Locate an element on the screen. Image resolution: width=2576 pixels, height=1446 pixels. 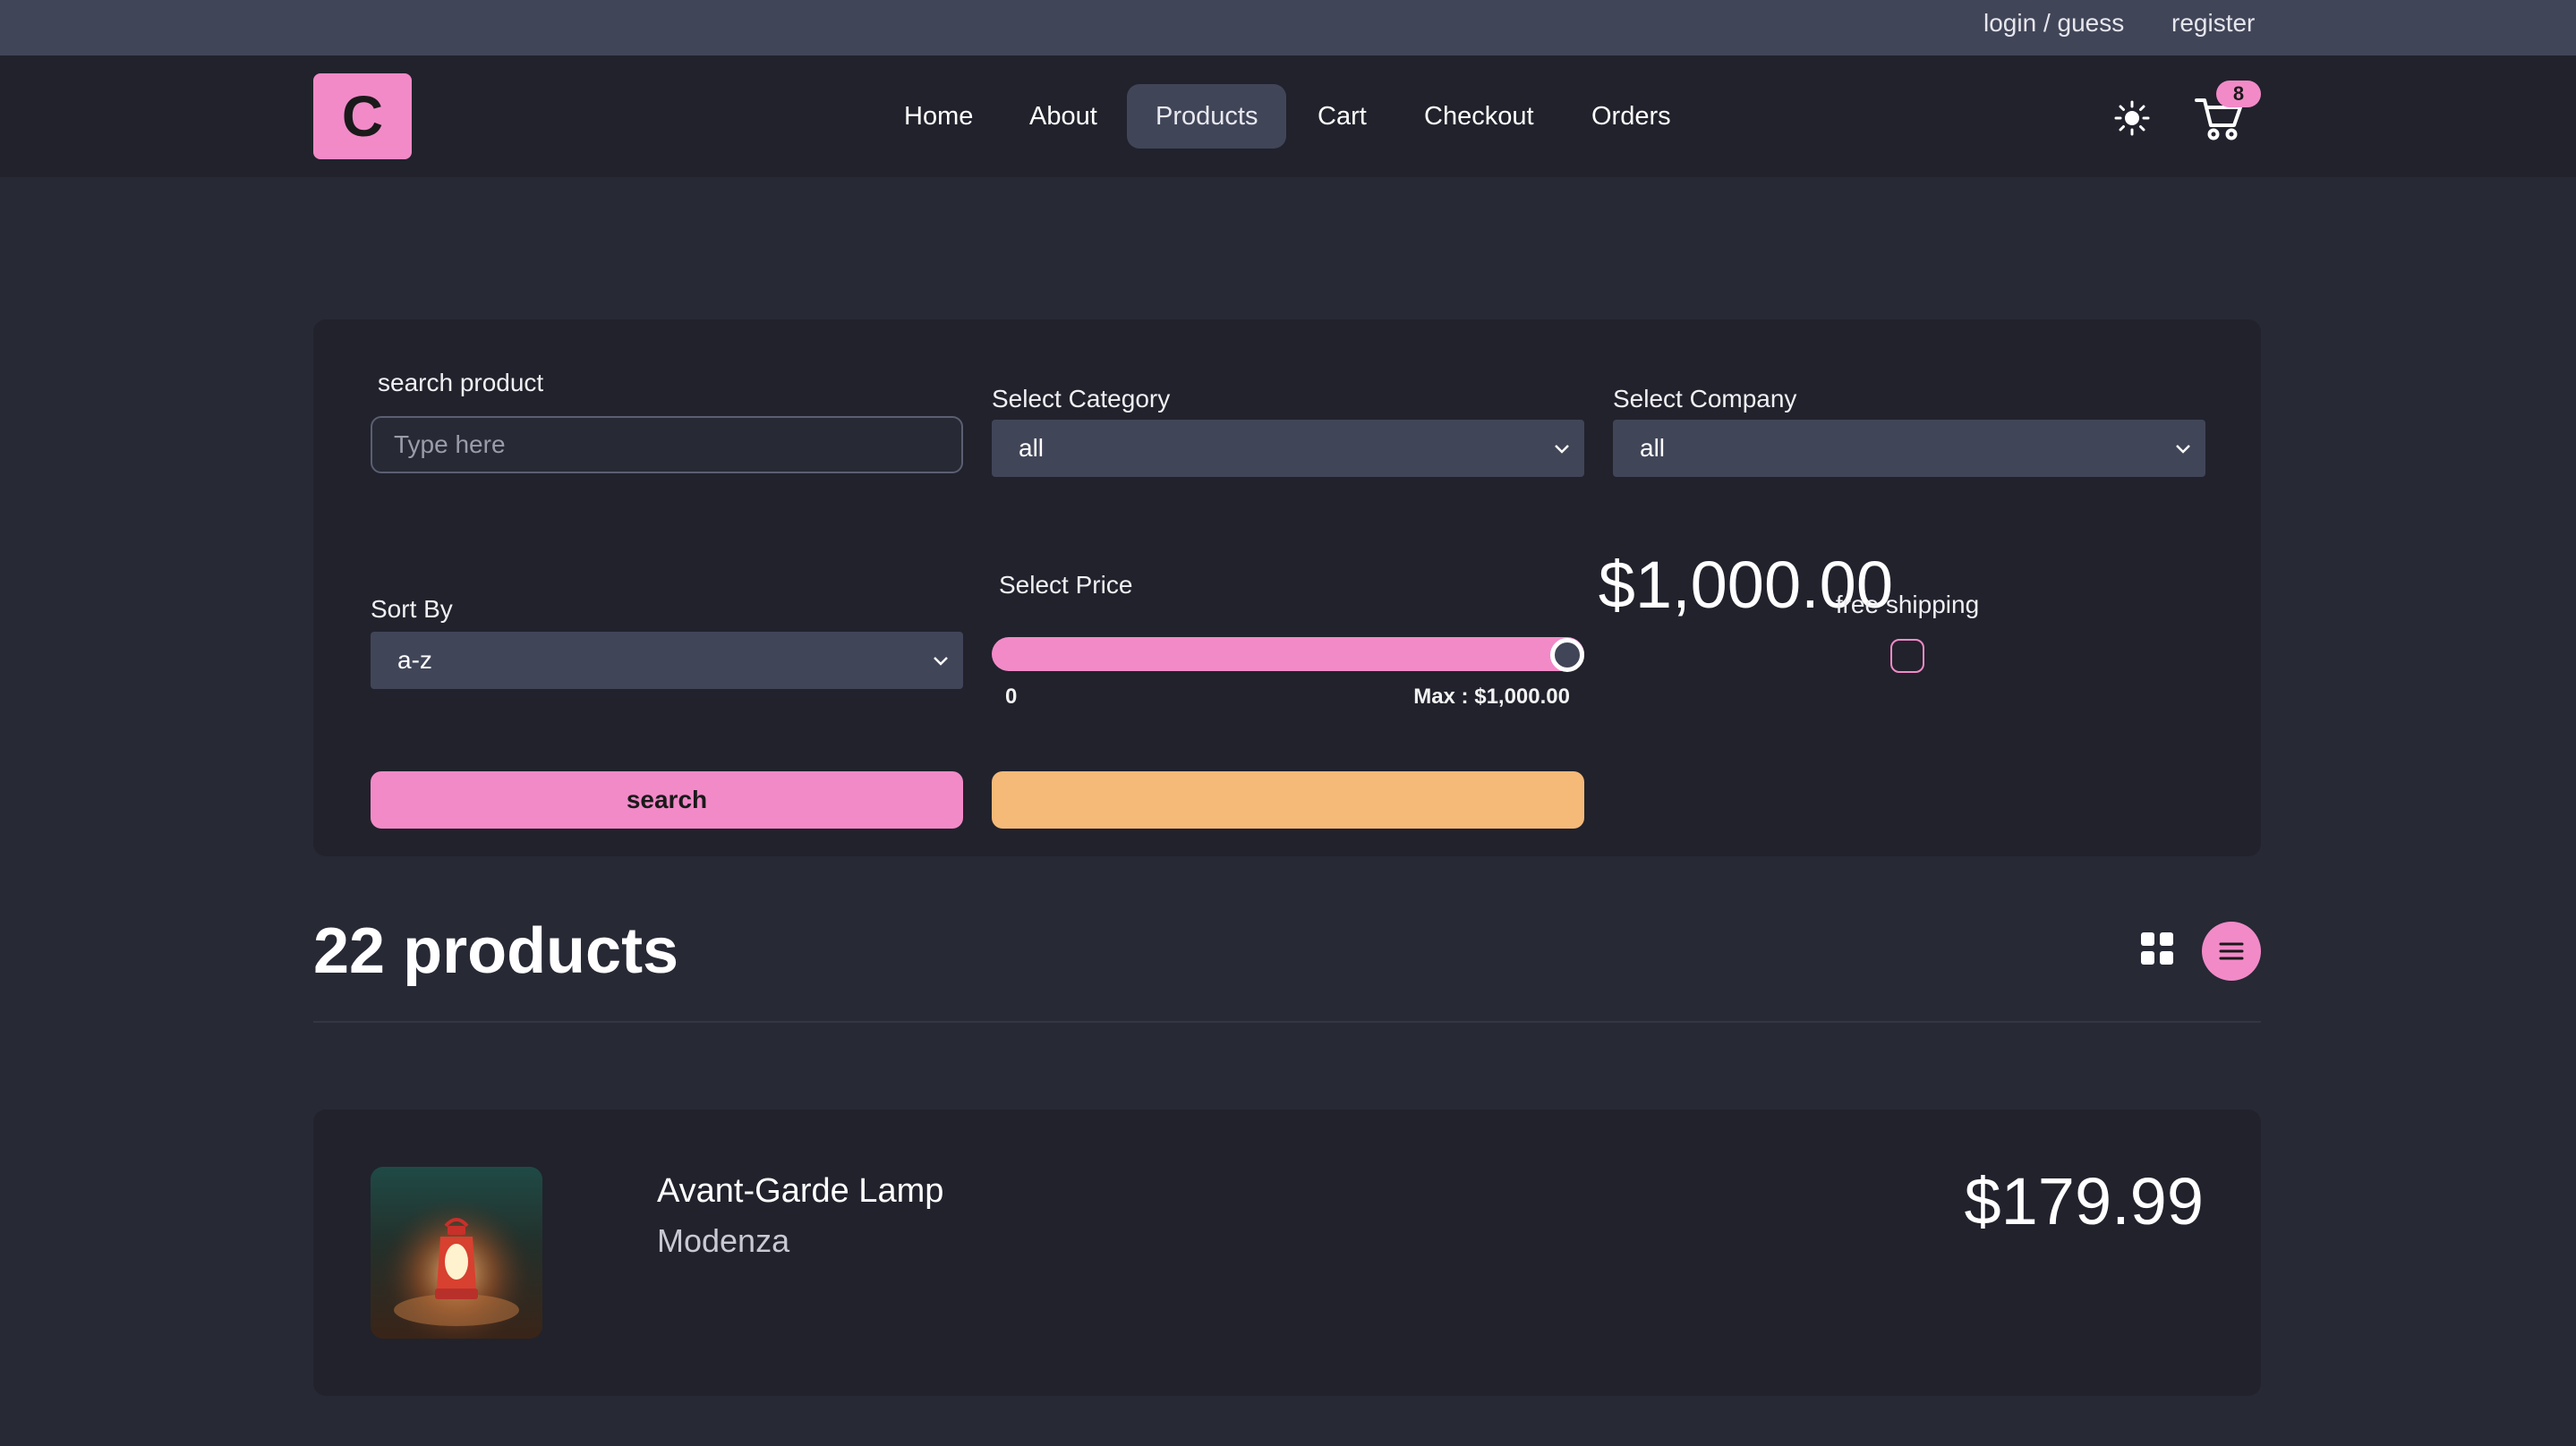
product-row: Avant-Garde Lamp Modenza $179.99 is located at coordinates (1287, 1253).